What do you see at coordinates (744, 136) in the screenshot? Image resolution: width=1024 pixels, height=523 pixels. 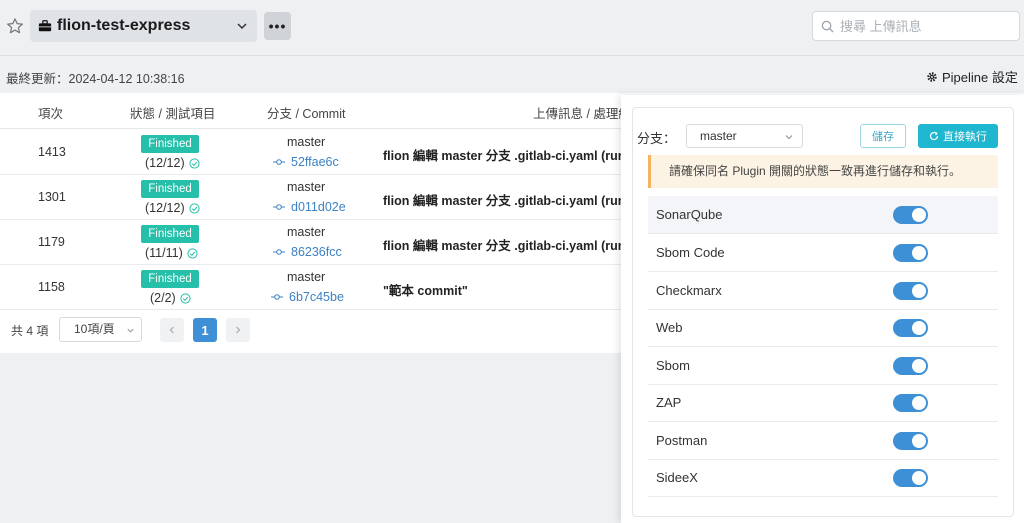 I see `branch-select: master` at bounding box center [744, 136].